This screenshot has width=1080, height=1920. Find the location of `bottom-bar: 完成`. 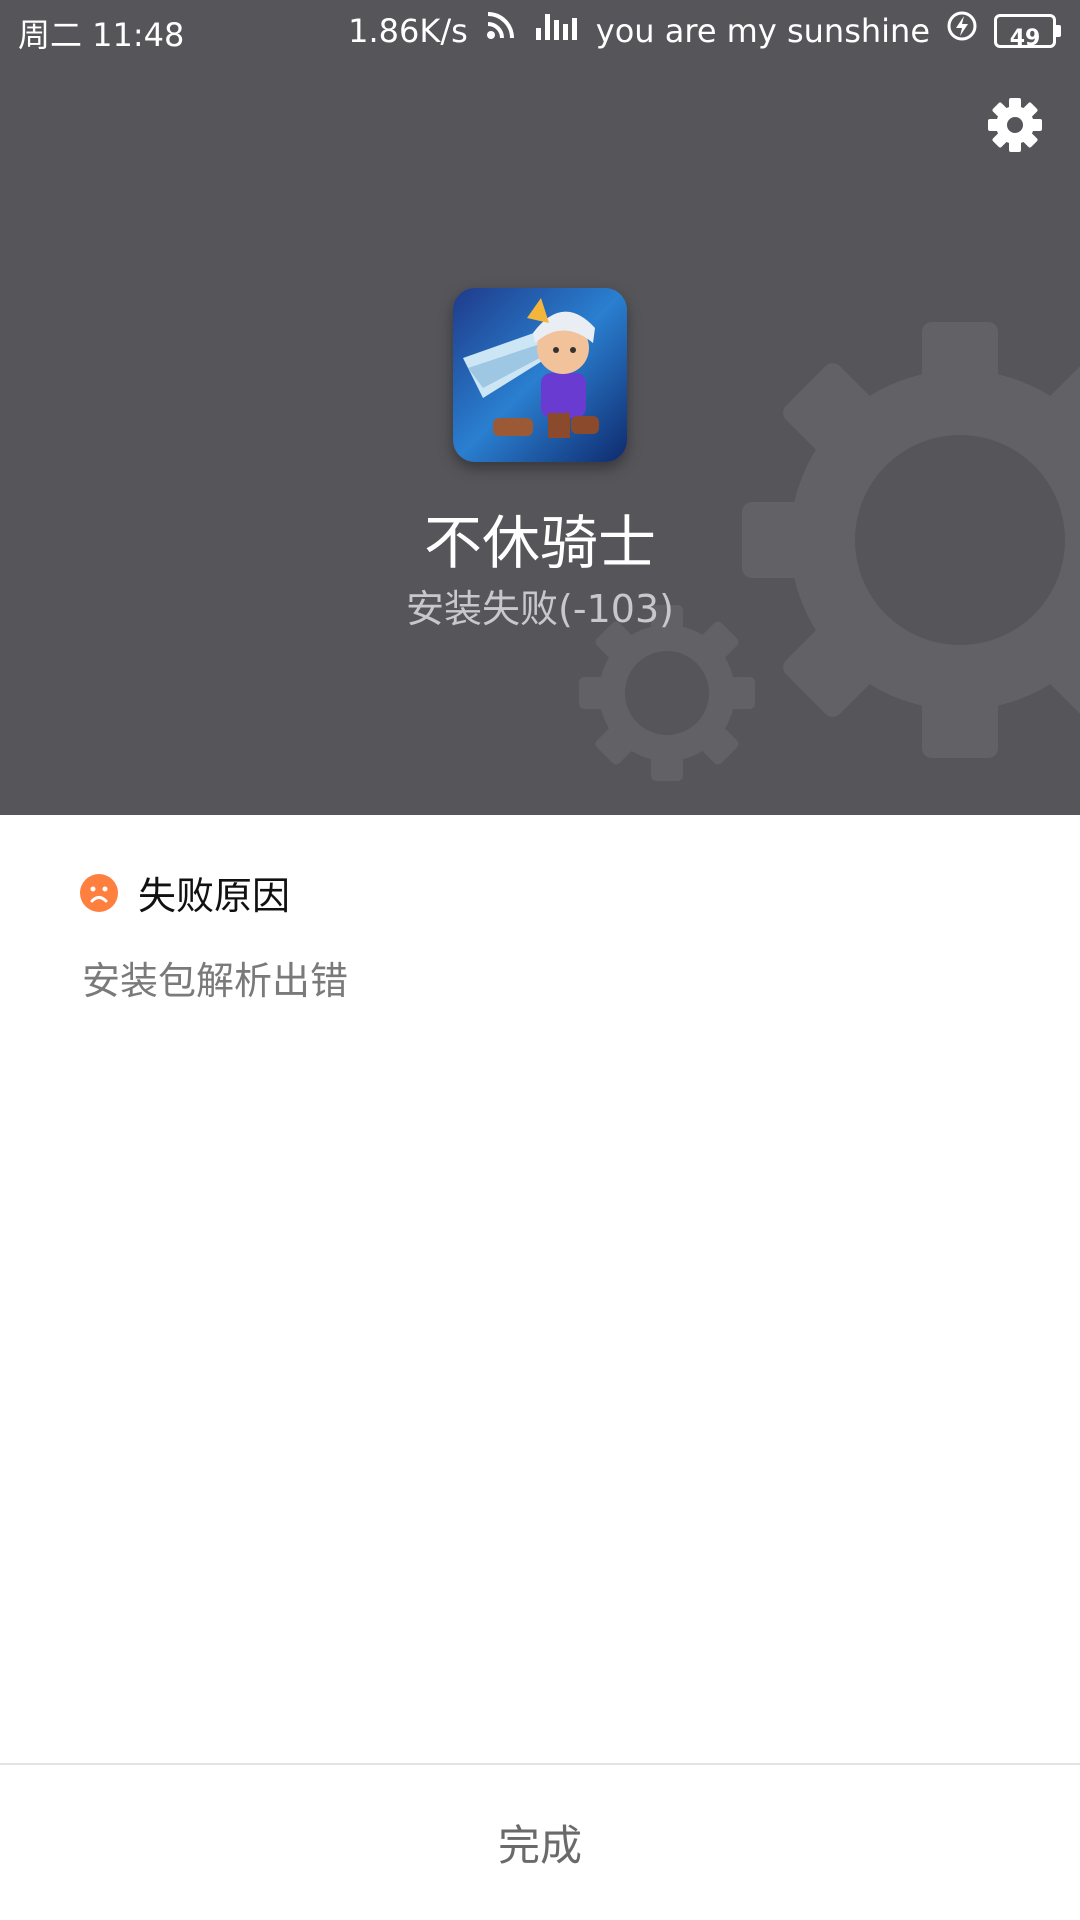

bottom-bar: 完成 is located at coordinates (540, 1841).